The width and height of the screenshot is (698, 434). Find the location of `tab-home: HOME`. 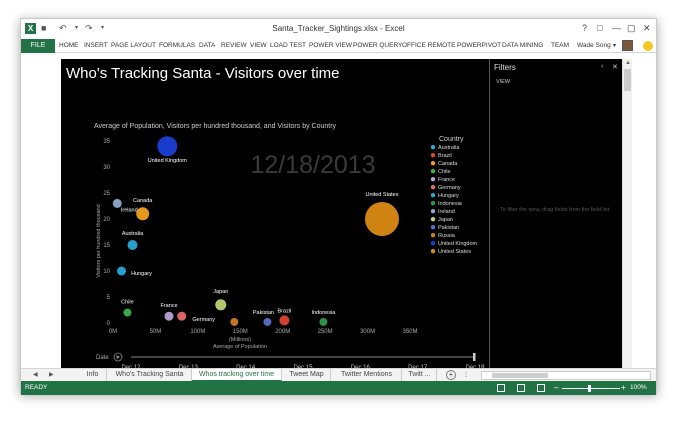

tab-home: HOME is located at coordinates (69, 46).